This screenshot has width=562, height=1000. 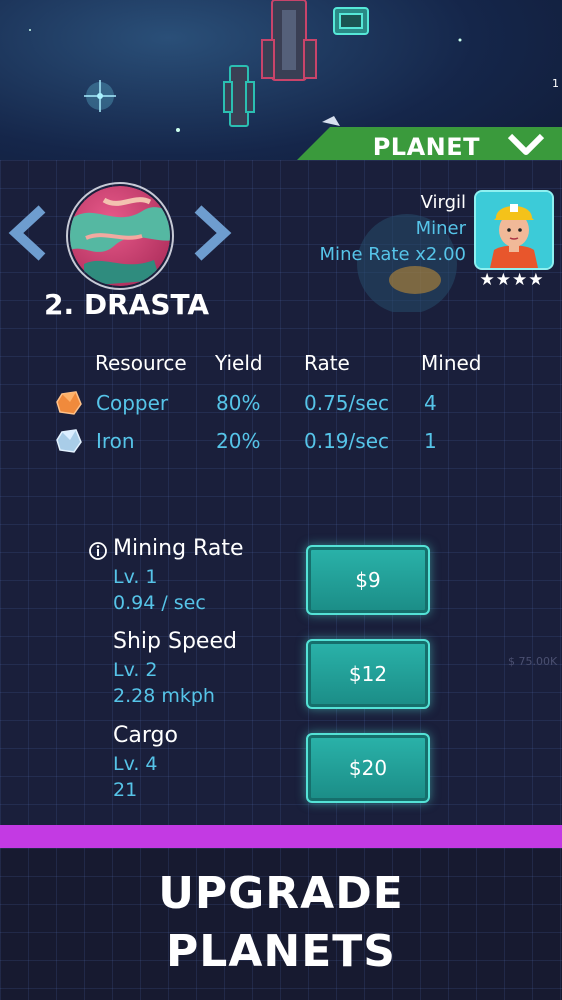 I want to click on miner-portrait-icon, so click(x=514, y=230).